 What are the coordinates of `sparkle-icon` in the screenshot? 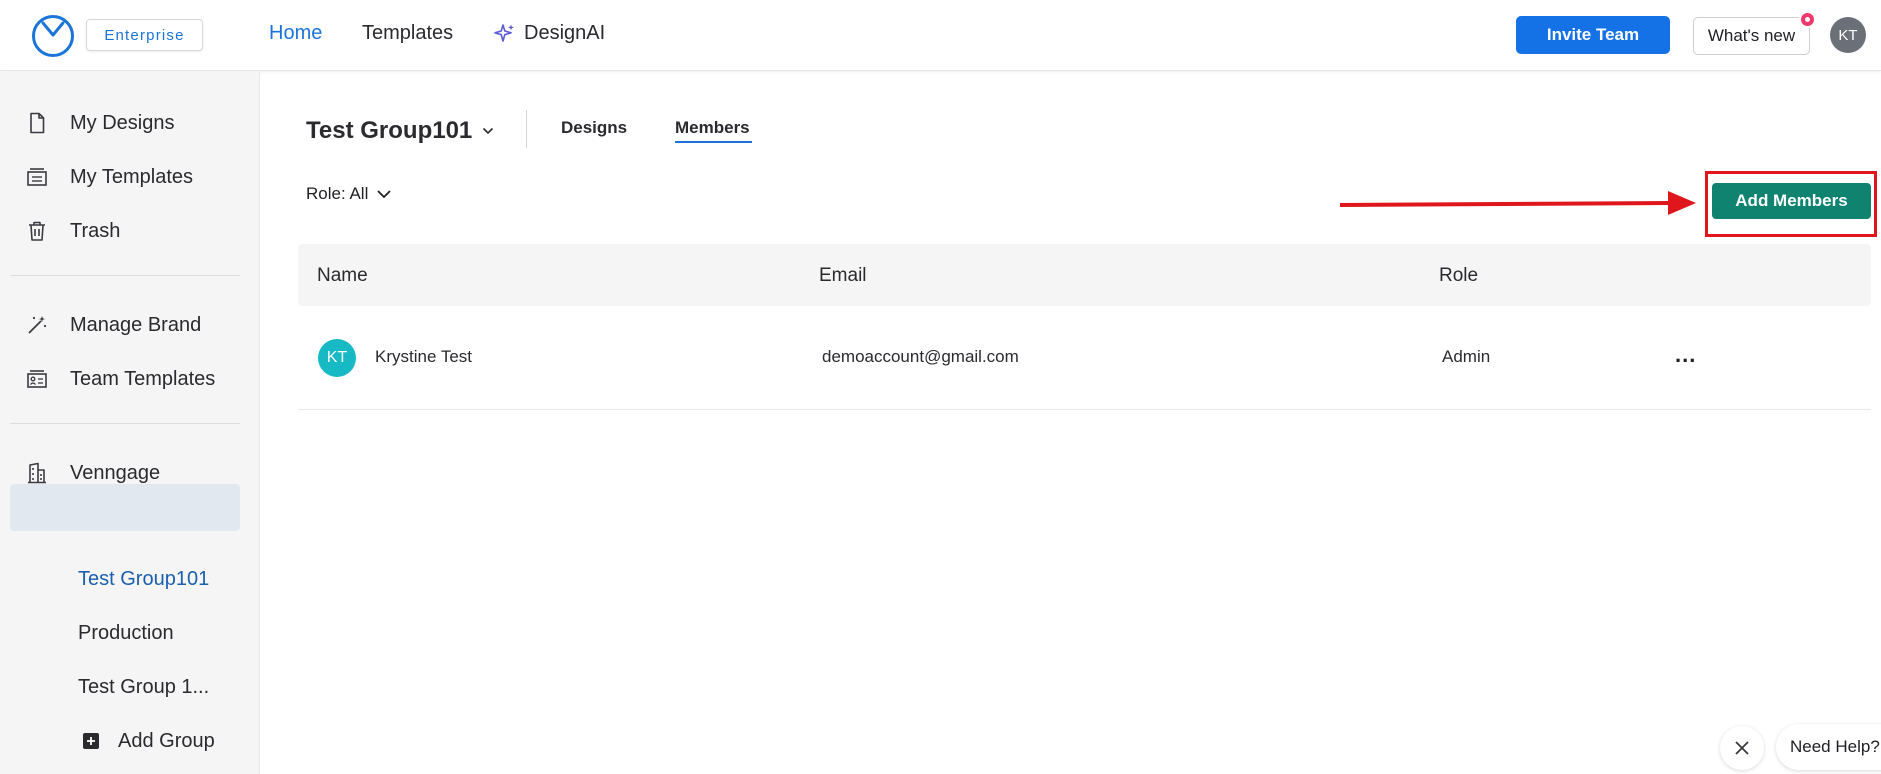 It's located at (504, 32).